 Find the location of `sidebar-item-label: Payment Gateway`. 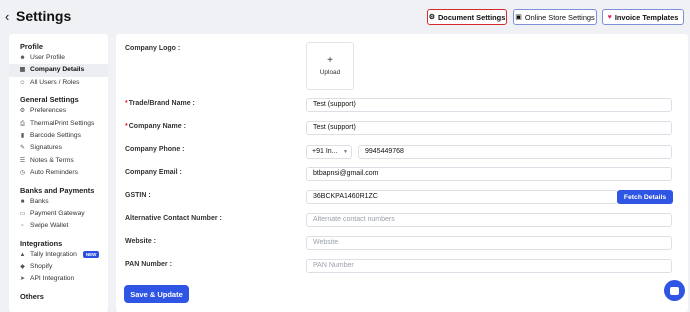

sidebar-item-label: Payment Gateway is located at coordinates (57, 213).